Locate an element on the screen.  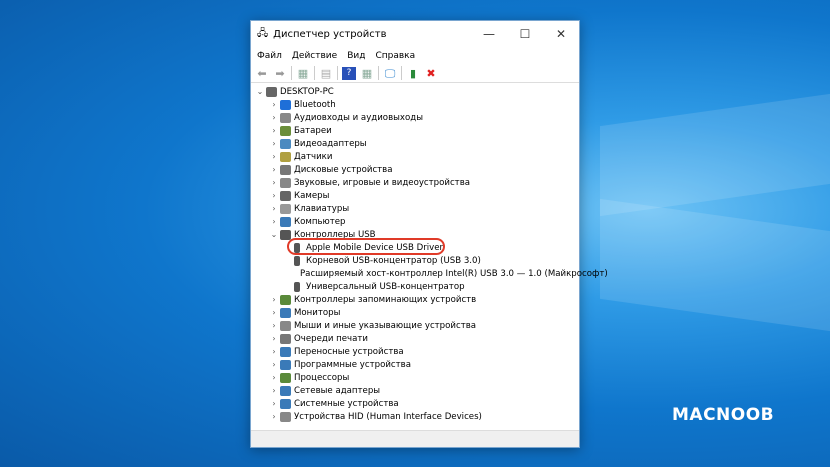
minimize-button: — is located at coordinates (489, 34).